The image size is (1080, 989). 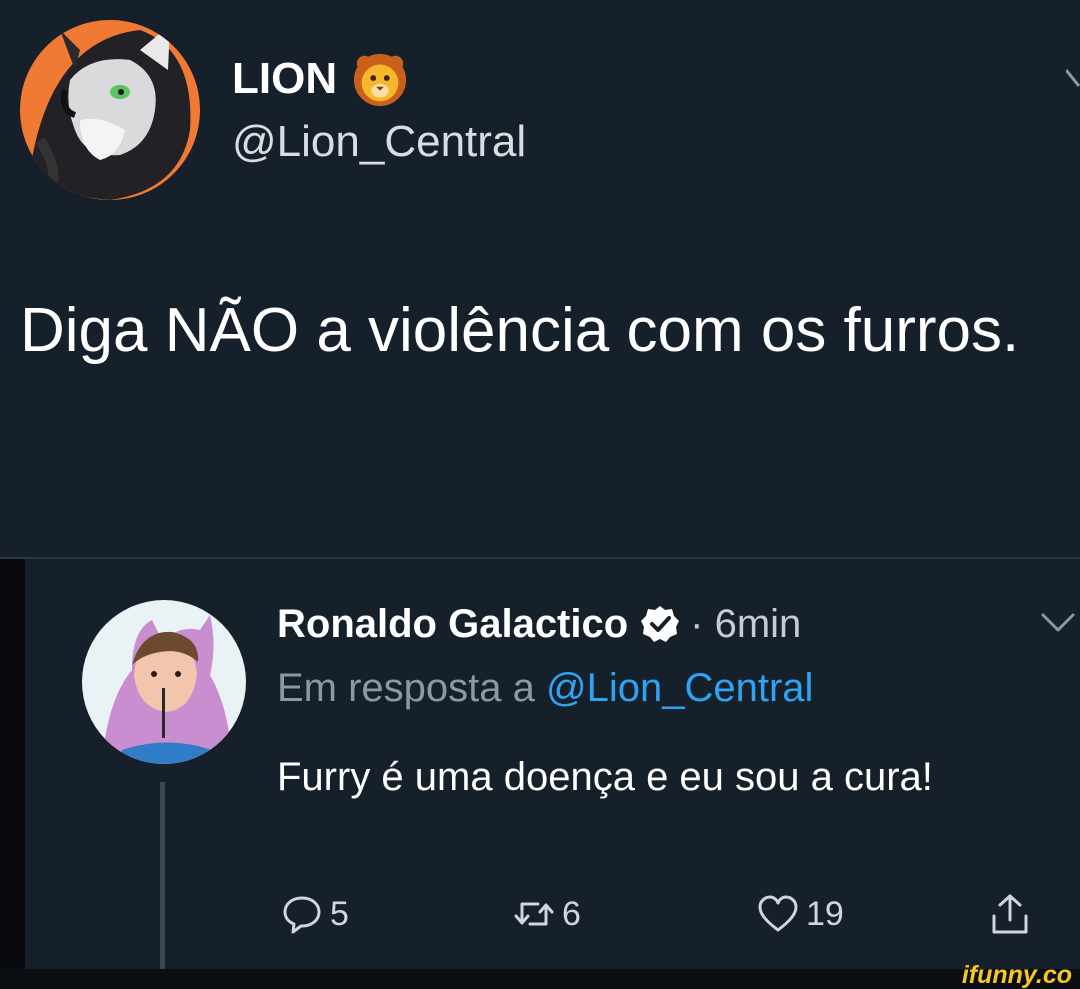 What do you see at coordinates (1016, 975) in the screenshot?
I see `ifunny-watermark: ifunny.co` at bounding box center [1016, 975].